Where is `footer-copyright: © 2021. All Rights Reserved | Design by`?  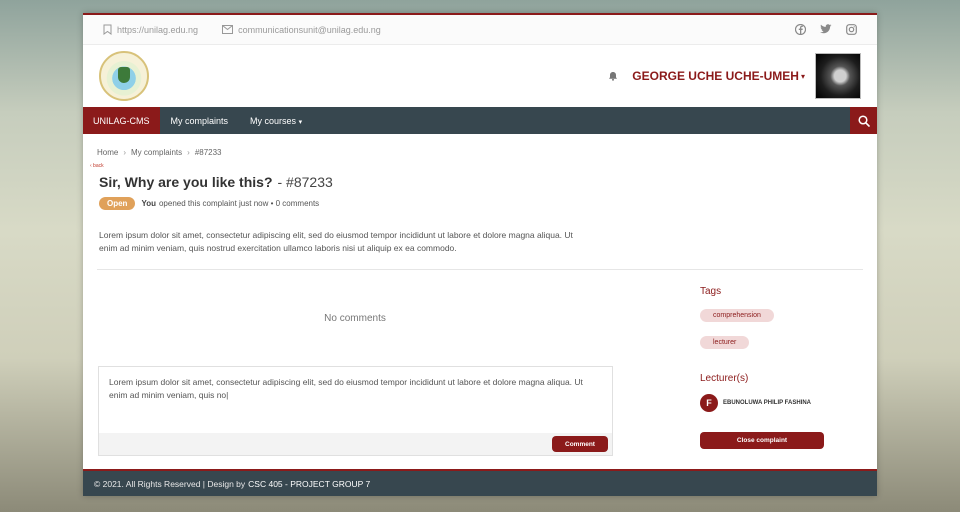
footer-copyright: © 2021. All Rights Reserved | Design by is located at coordinates (170, 483).